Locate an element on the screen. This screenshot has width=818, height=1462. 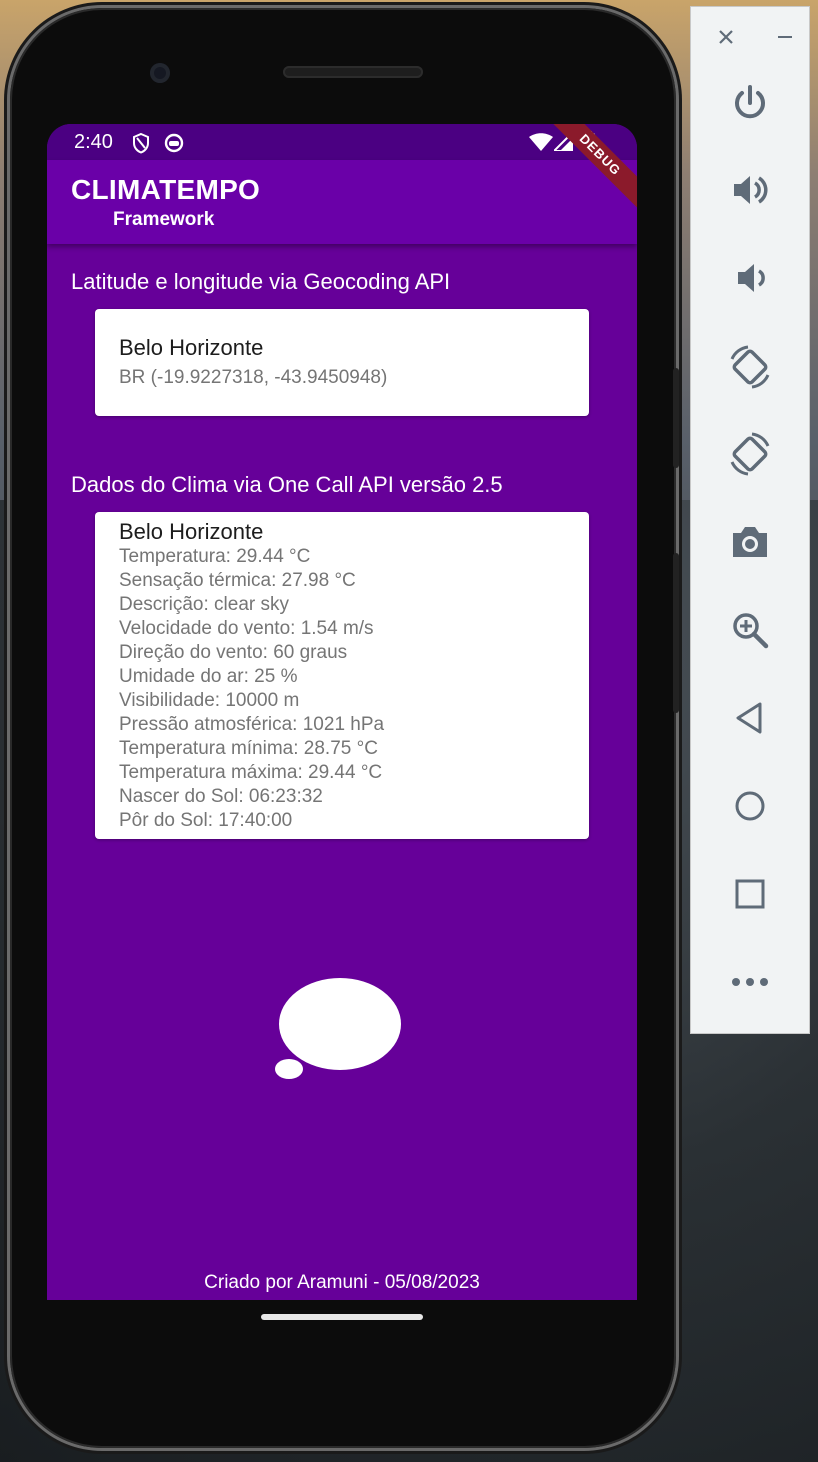
zoom-icon is located at coordinates (750, 630).